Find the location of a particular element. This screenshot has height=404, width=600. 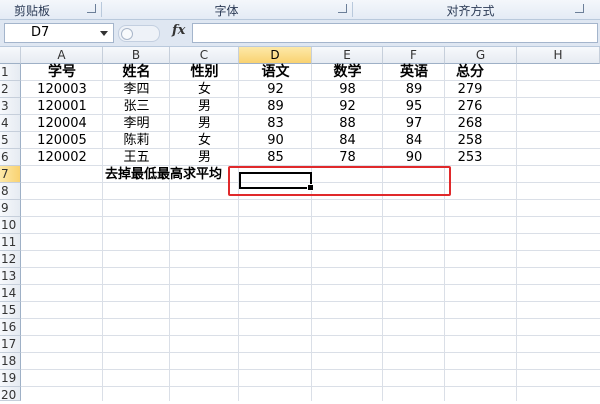

column-header-c: C is located at coordinates (204, 55).